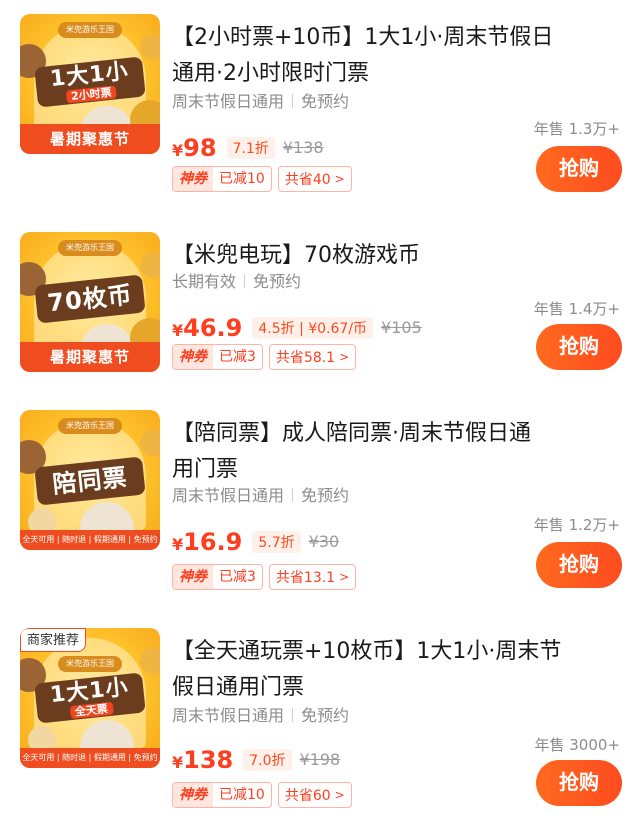 Image resolution: width=640 pixels, height=834 pixels. I want to click on savings-link: 共省60 >, so click(314, 795).